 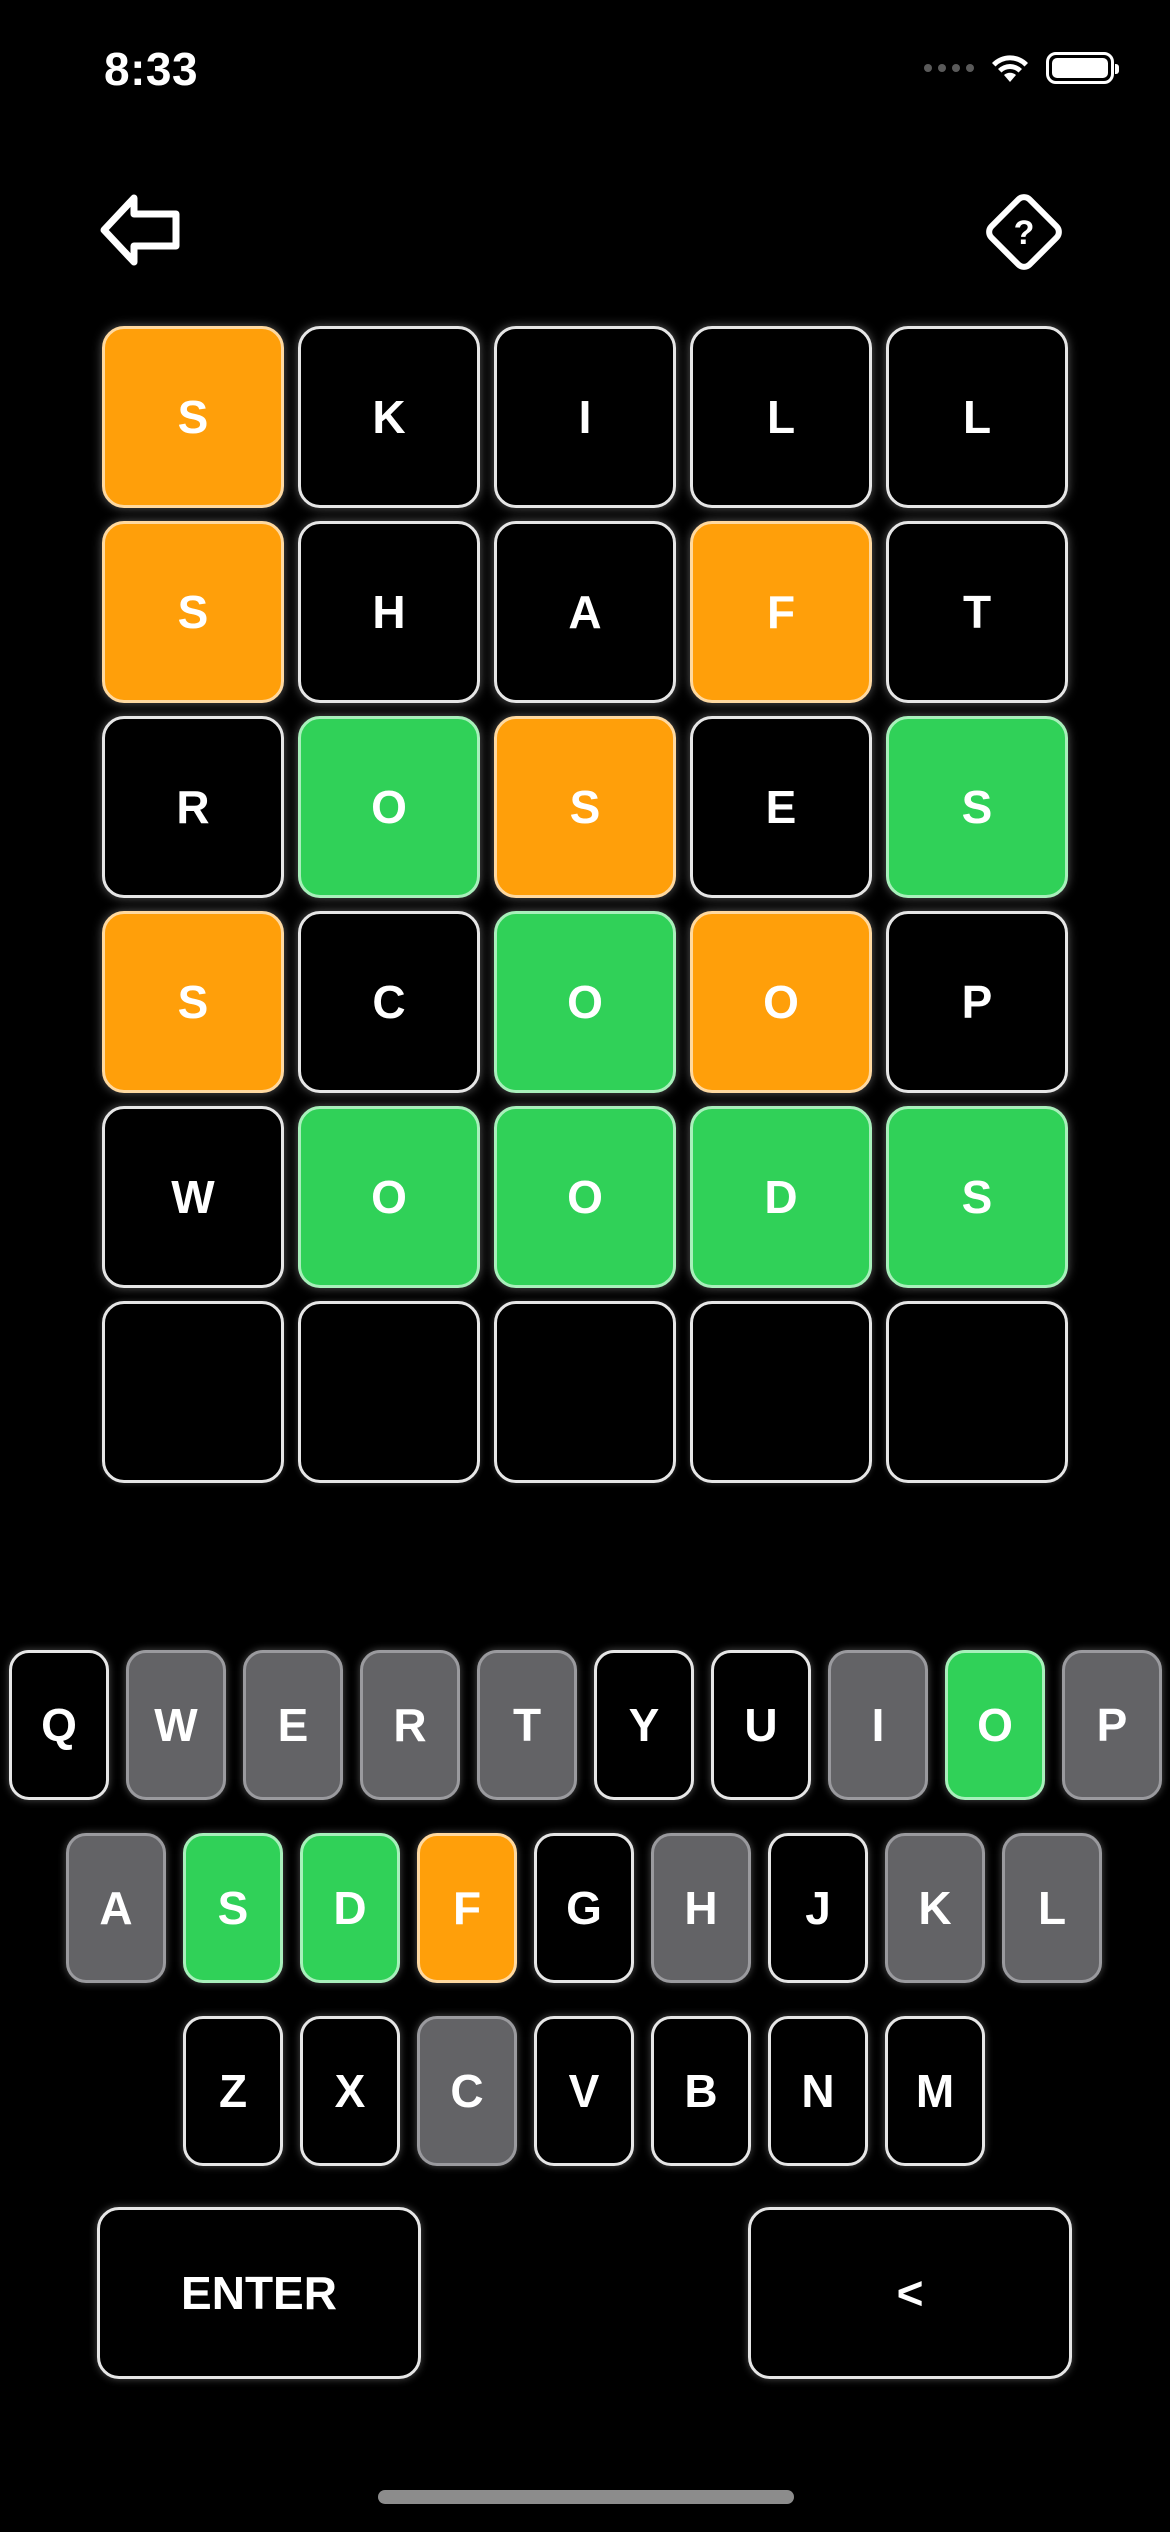 What do you see at coordinates (176, 1725) in the screenshot?
I see `key-w: W` at bounding box center [176, 1725].